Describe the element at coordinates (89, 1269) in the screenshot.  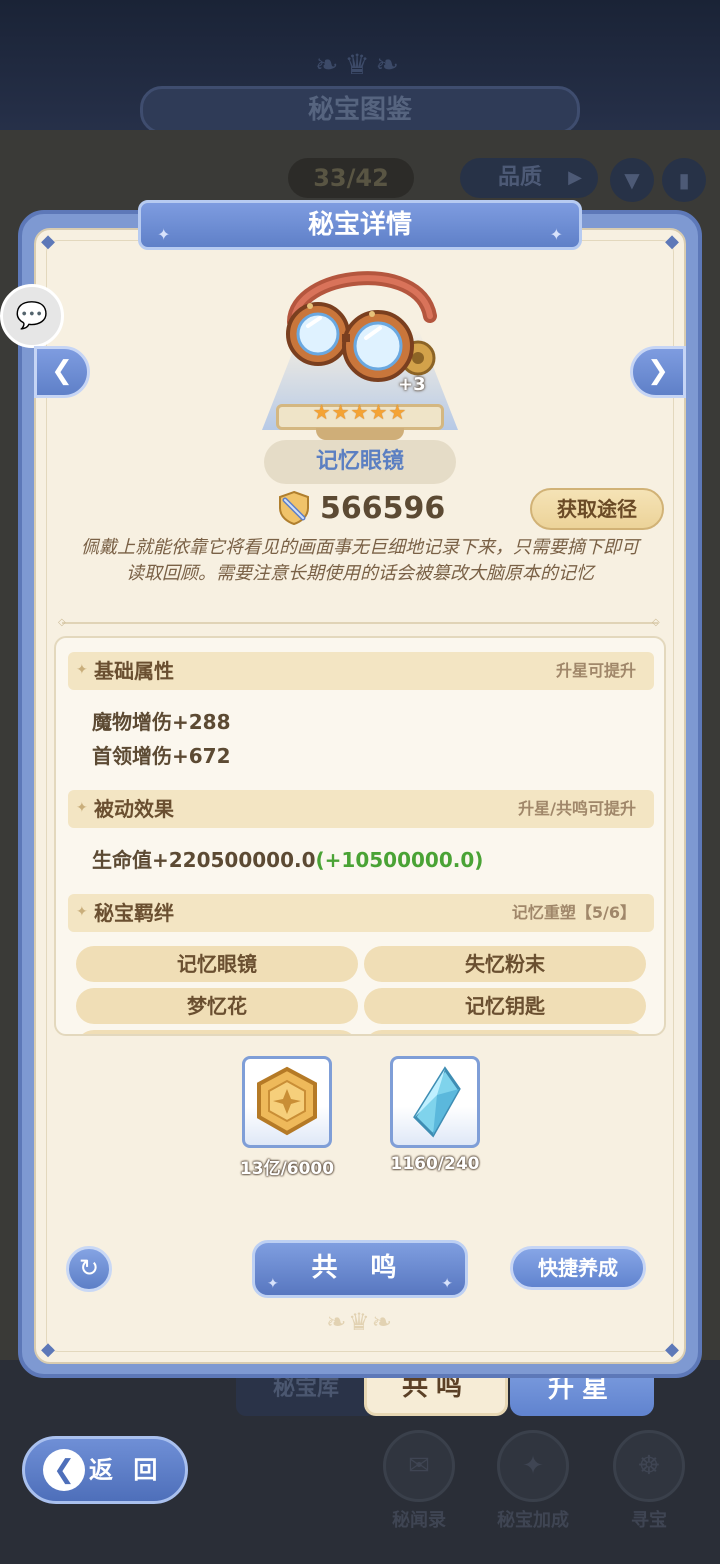
I see `refresh-icon: ↻` at that location.